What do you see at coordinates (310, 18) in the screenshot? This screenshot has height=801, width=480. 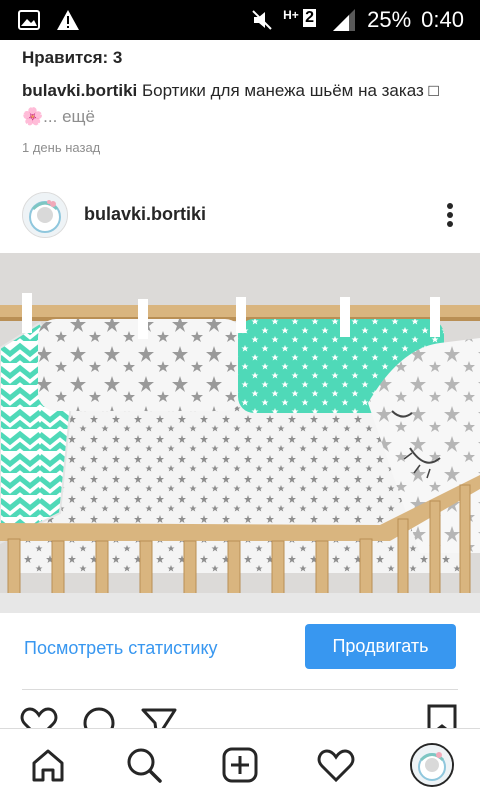 I see `sim-label: 2` at bounding box center [310, 18].